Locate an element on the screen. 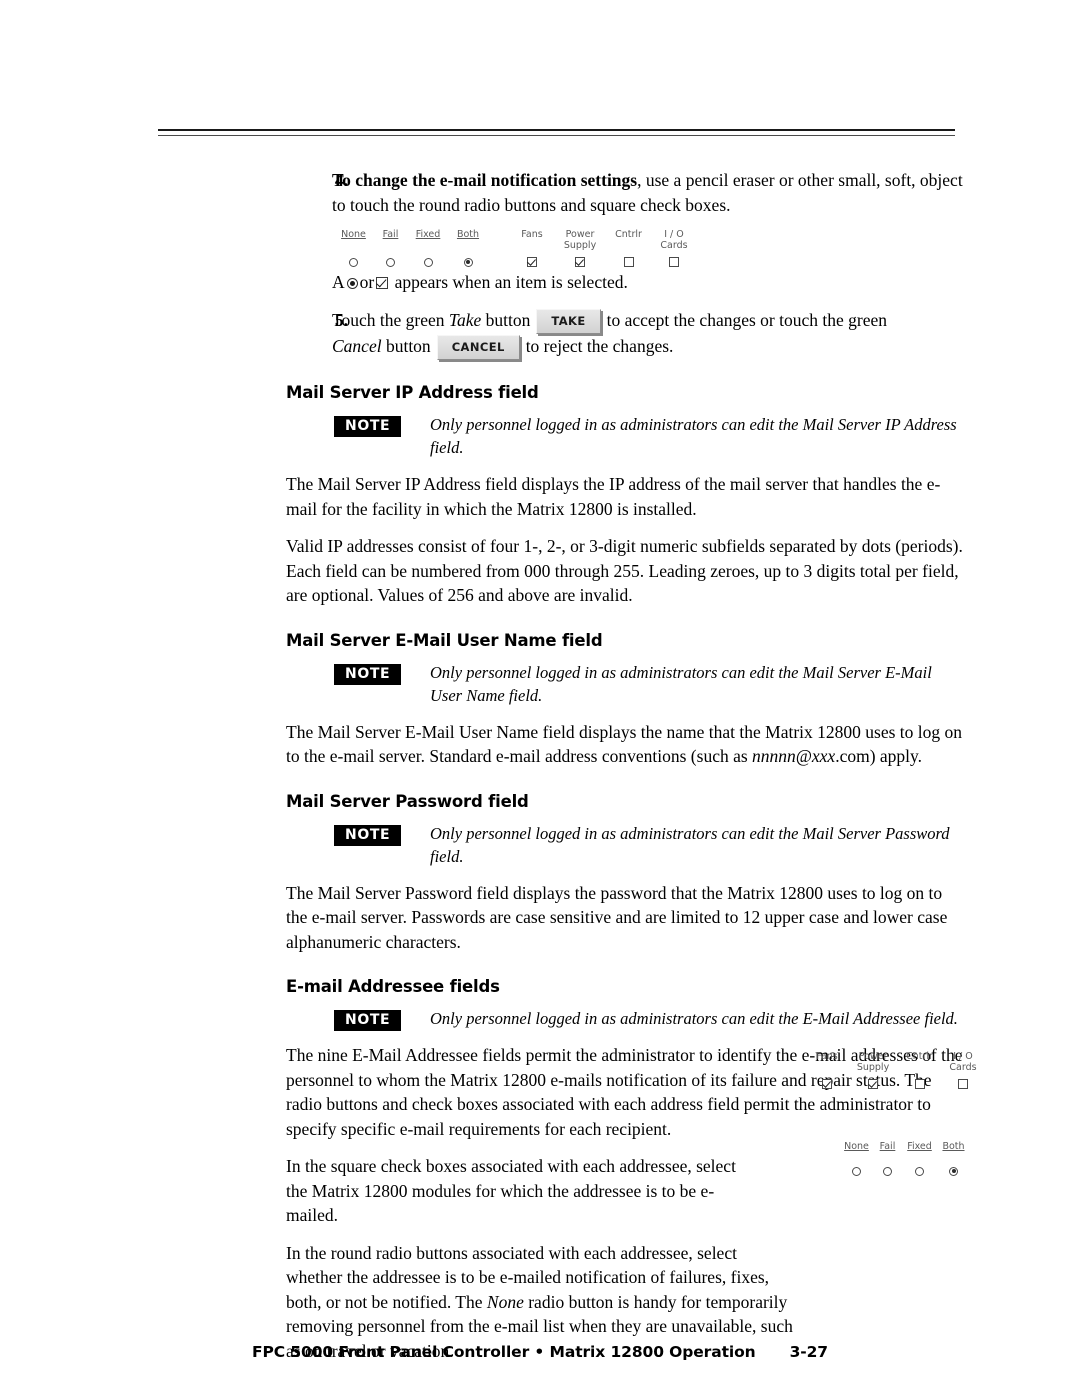 This screenshot has width=1080, height=1397. paragraph-user-name-end: .com) apply. is located at coordinates (879, 756).